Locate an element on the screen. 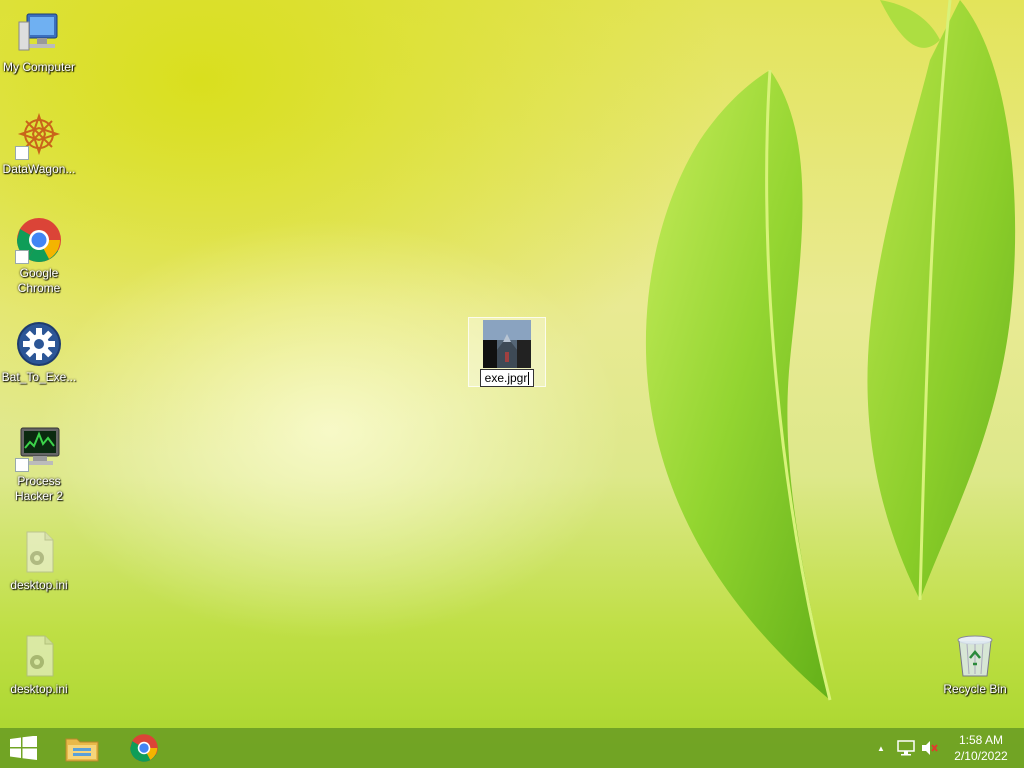 This screenshot has width=1024, height=768. gear-icon is located at coordinates (39, 344).